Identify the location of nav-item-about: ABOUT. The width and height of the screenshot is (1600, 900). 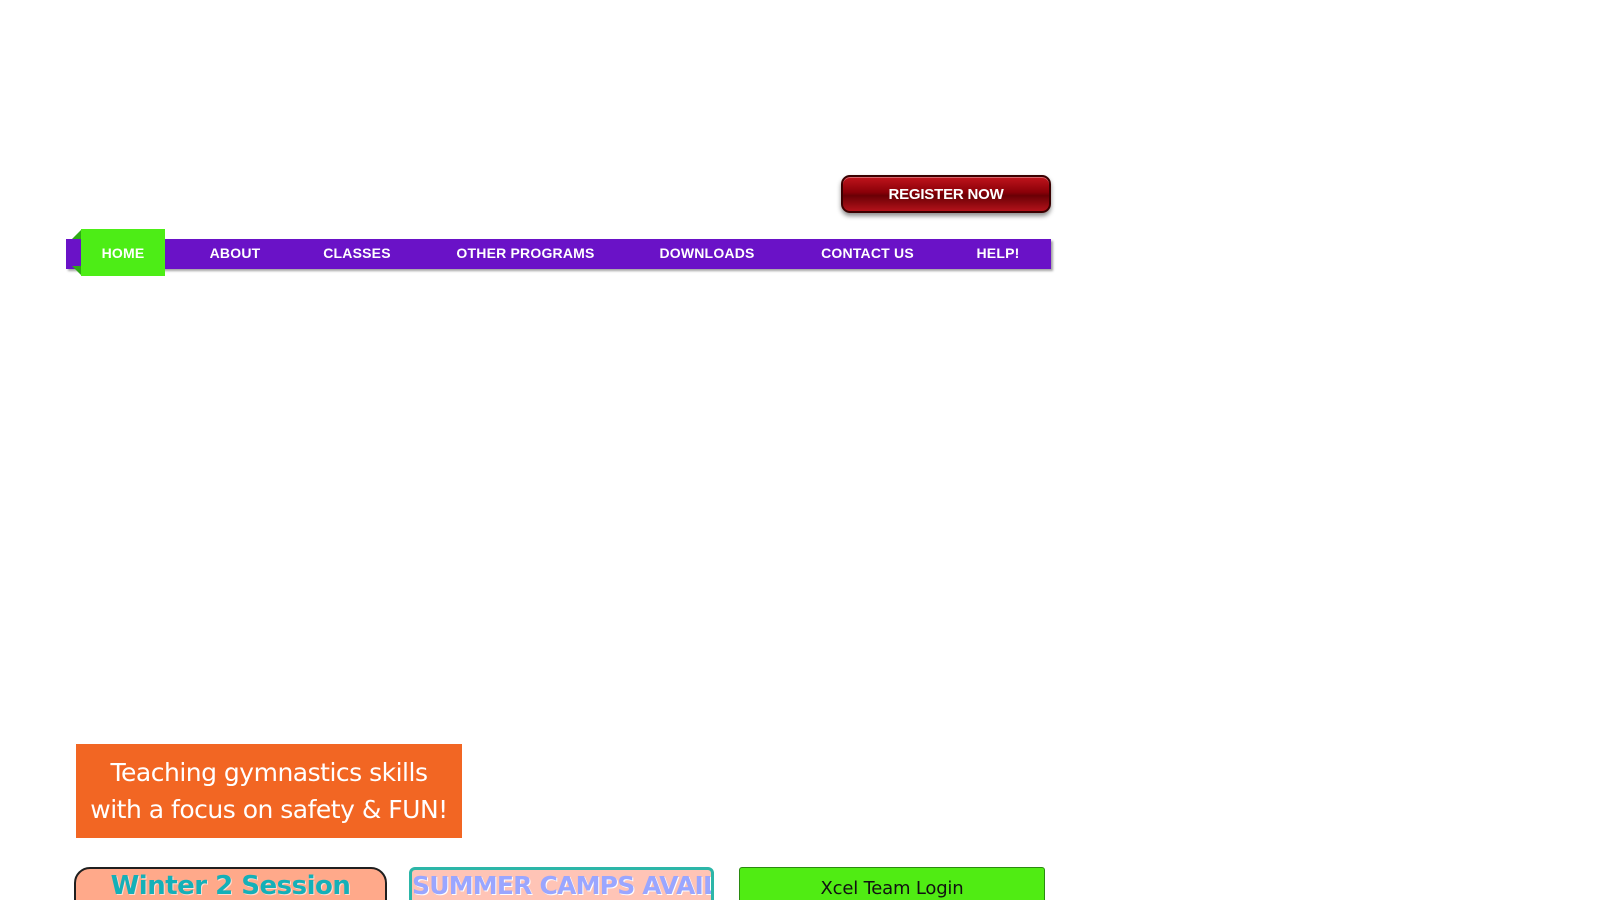
(235, 253).